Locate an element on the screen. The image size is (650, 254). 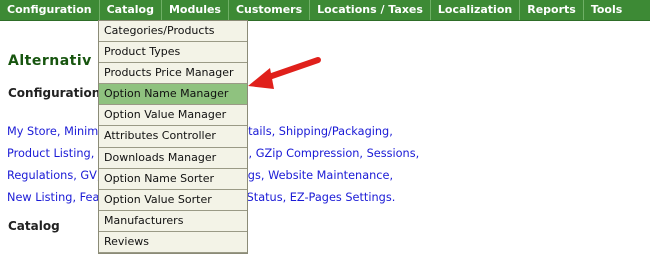
config-link: Fea is located at coordinates (90, 197).